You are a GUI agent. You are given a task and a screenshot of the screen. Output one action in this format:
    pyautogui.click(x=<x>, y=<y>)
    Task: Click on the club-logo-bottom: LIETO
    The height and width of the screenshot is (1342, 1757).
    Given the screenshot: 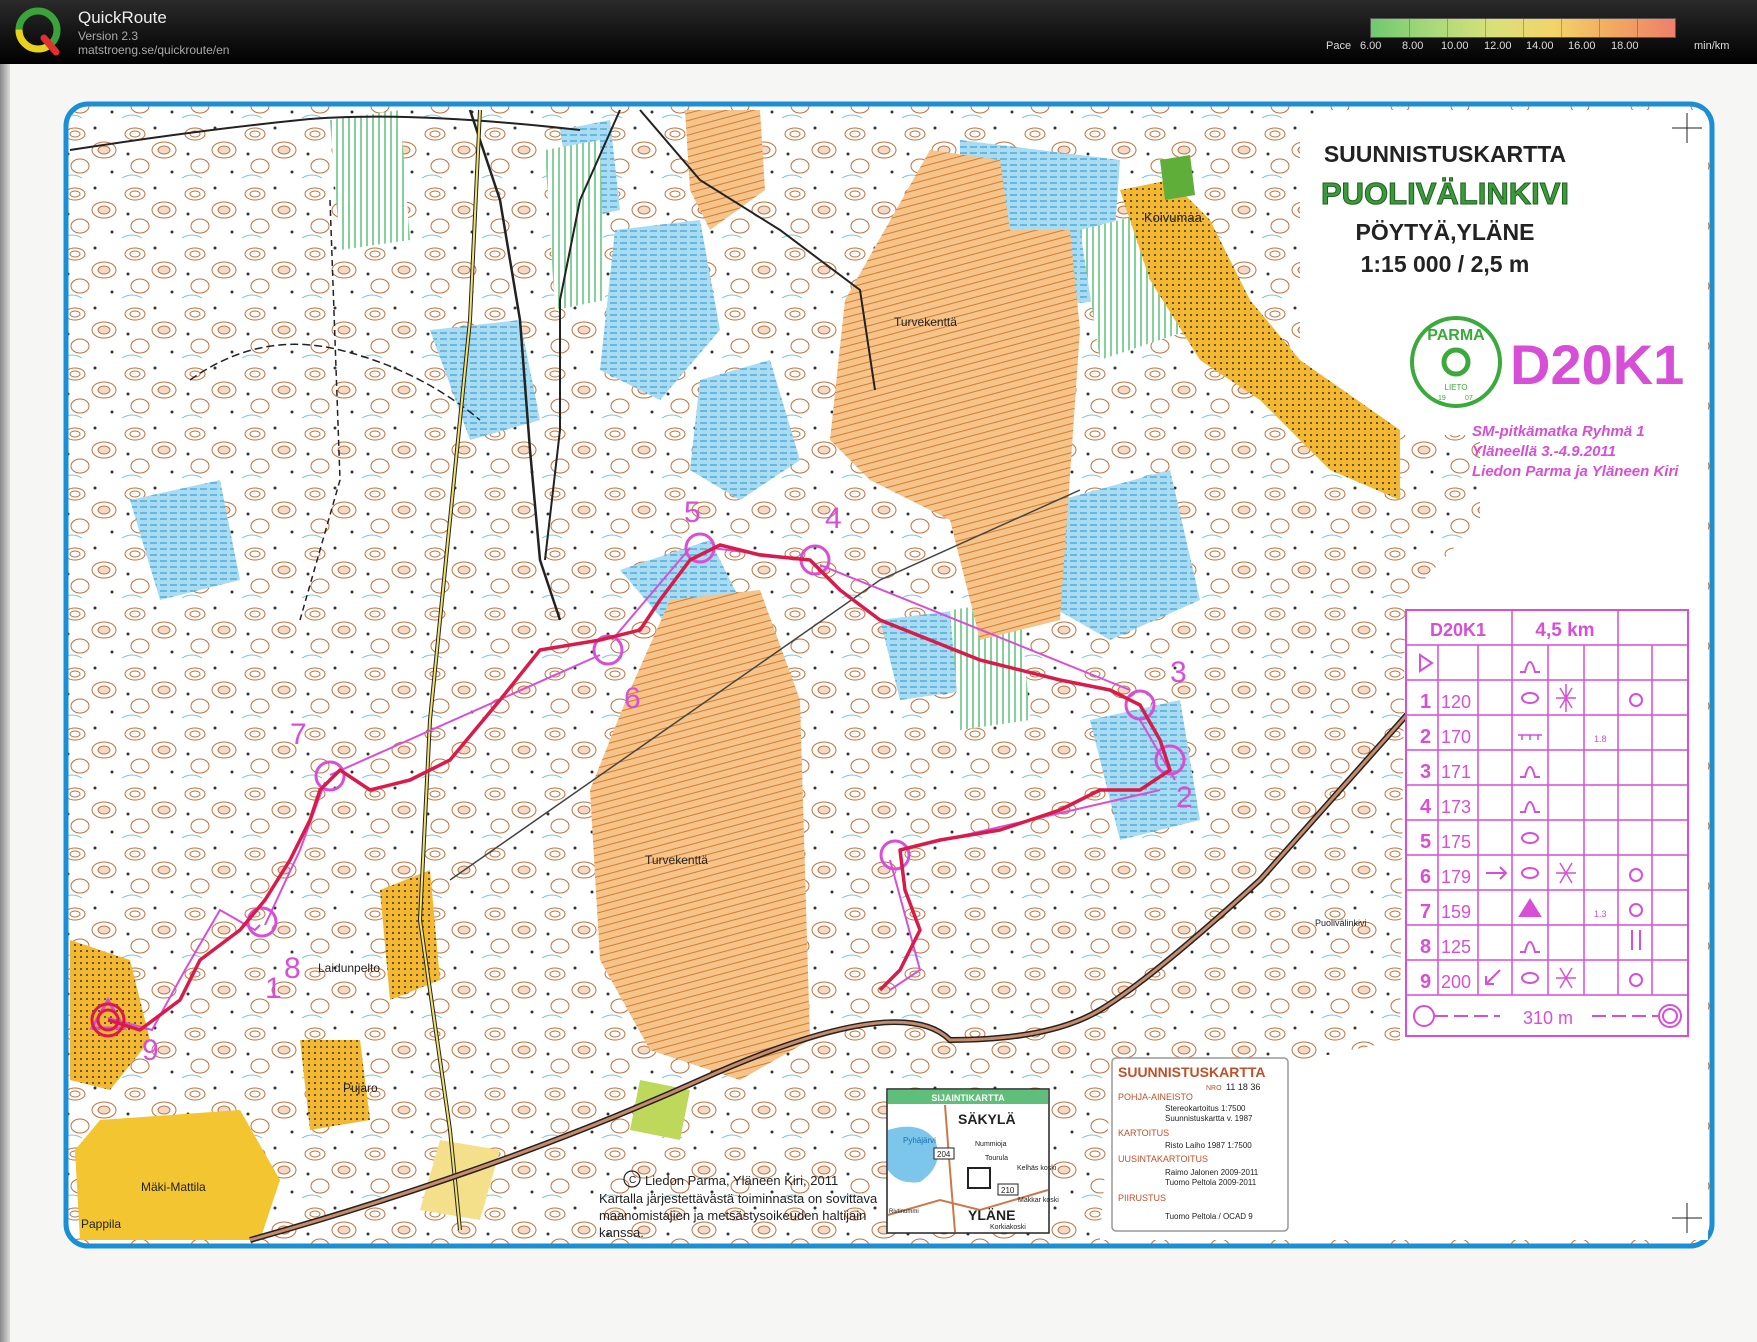 What is the action you would take?
    pyautogui.click(x=1456, y=387)
    